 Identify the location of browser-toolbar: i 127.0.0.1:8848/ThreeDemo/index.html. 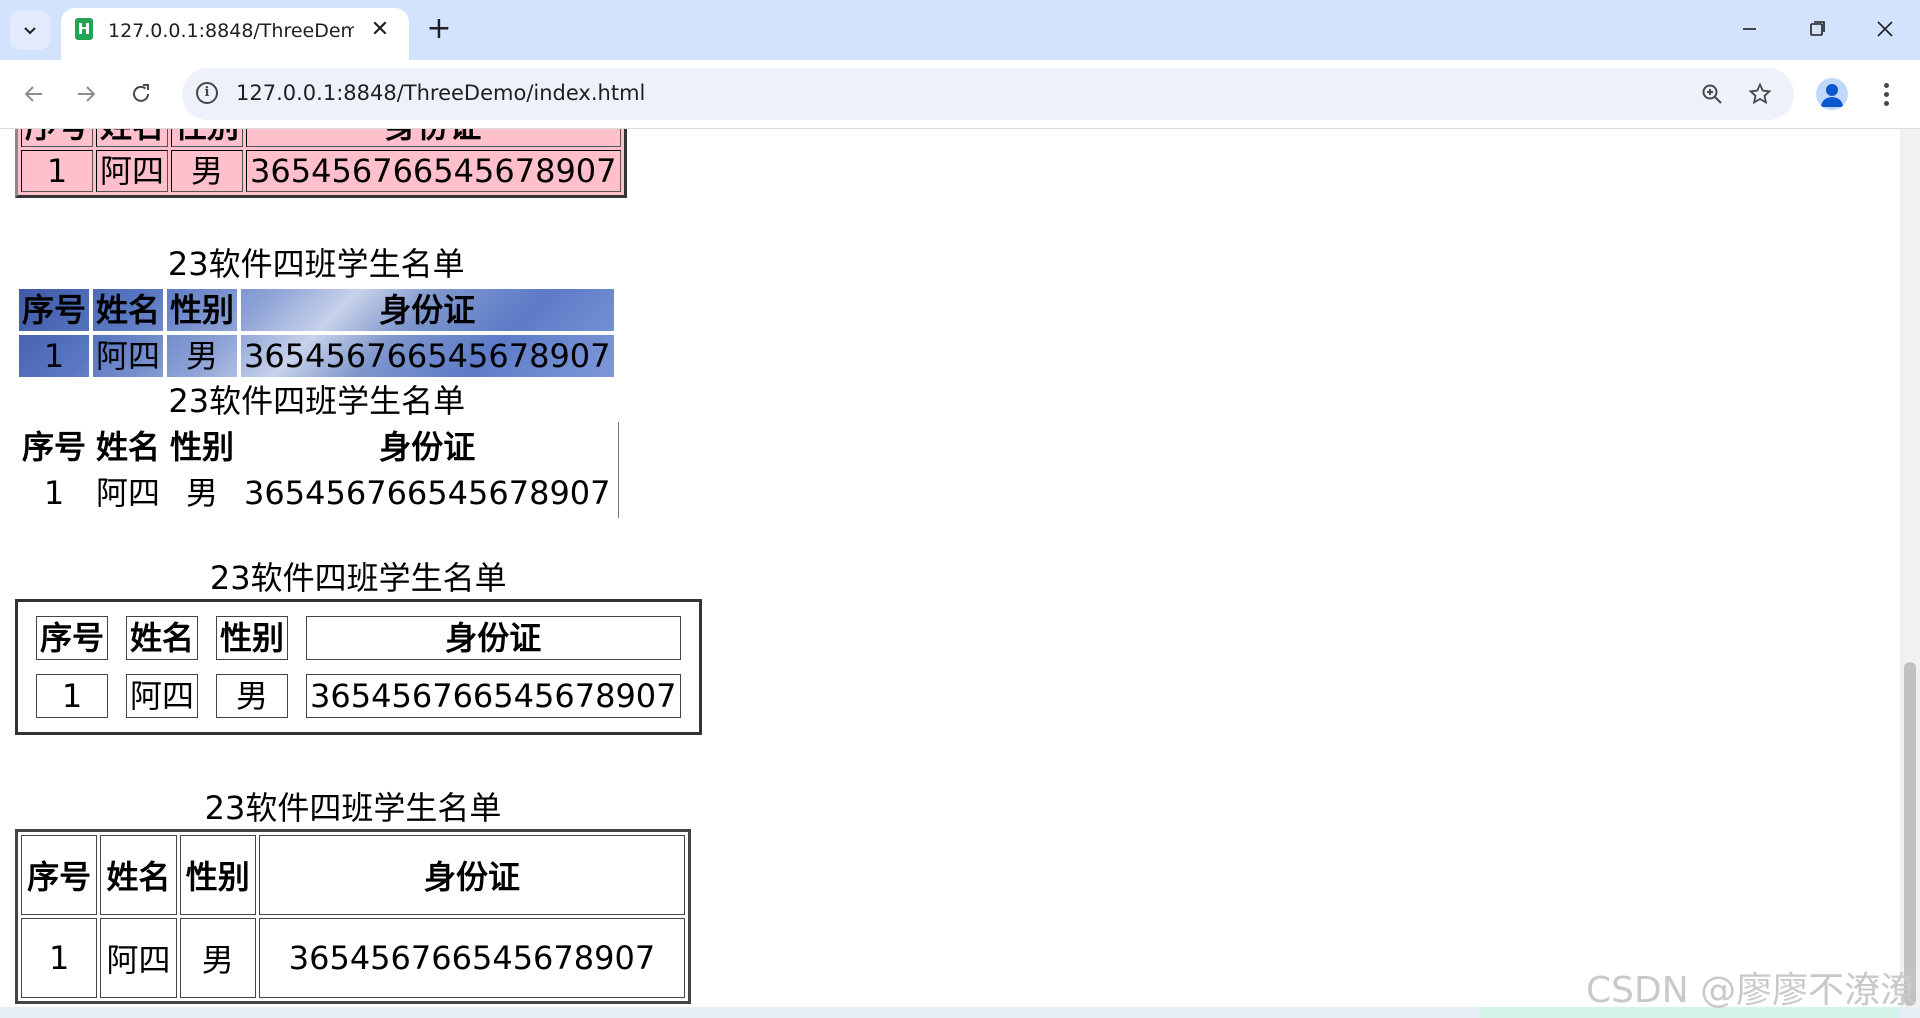
(960, 94).